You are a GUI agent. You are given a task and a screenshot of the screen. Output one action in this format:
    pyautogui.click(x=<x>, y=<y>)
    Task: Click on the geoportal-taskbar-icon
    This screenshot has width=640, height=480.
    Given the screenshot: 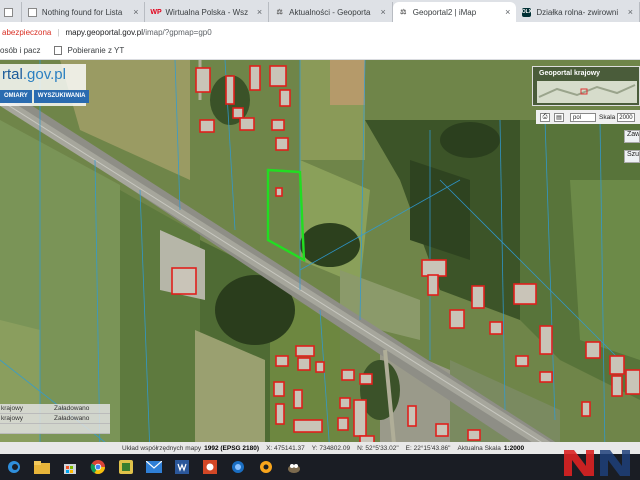 What is the action you would take?
    pyautogui.click(x=238, y=467)
    